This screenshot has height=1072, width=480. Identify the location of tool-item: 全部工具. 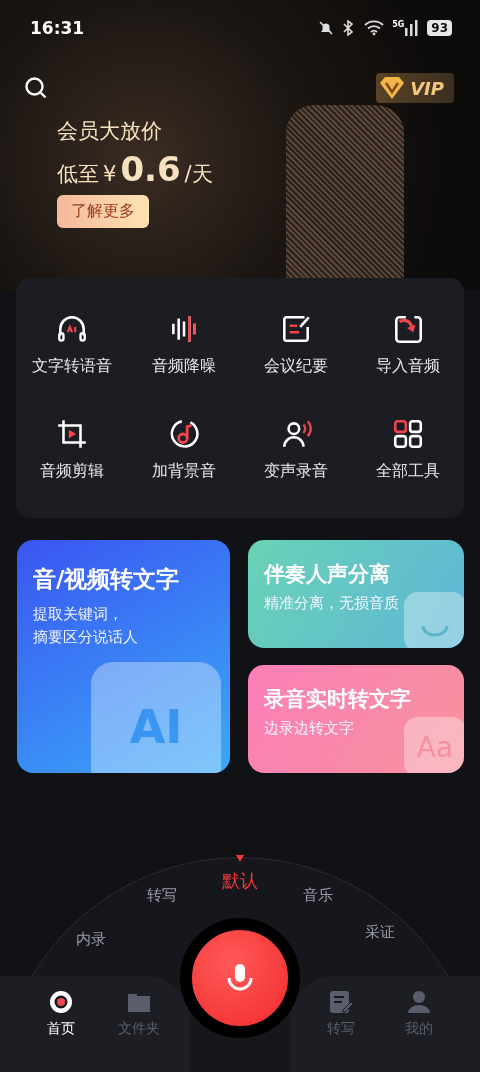
(408, 449).